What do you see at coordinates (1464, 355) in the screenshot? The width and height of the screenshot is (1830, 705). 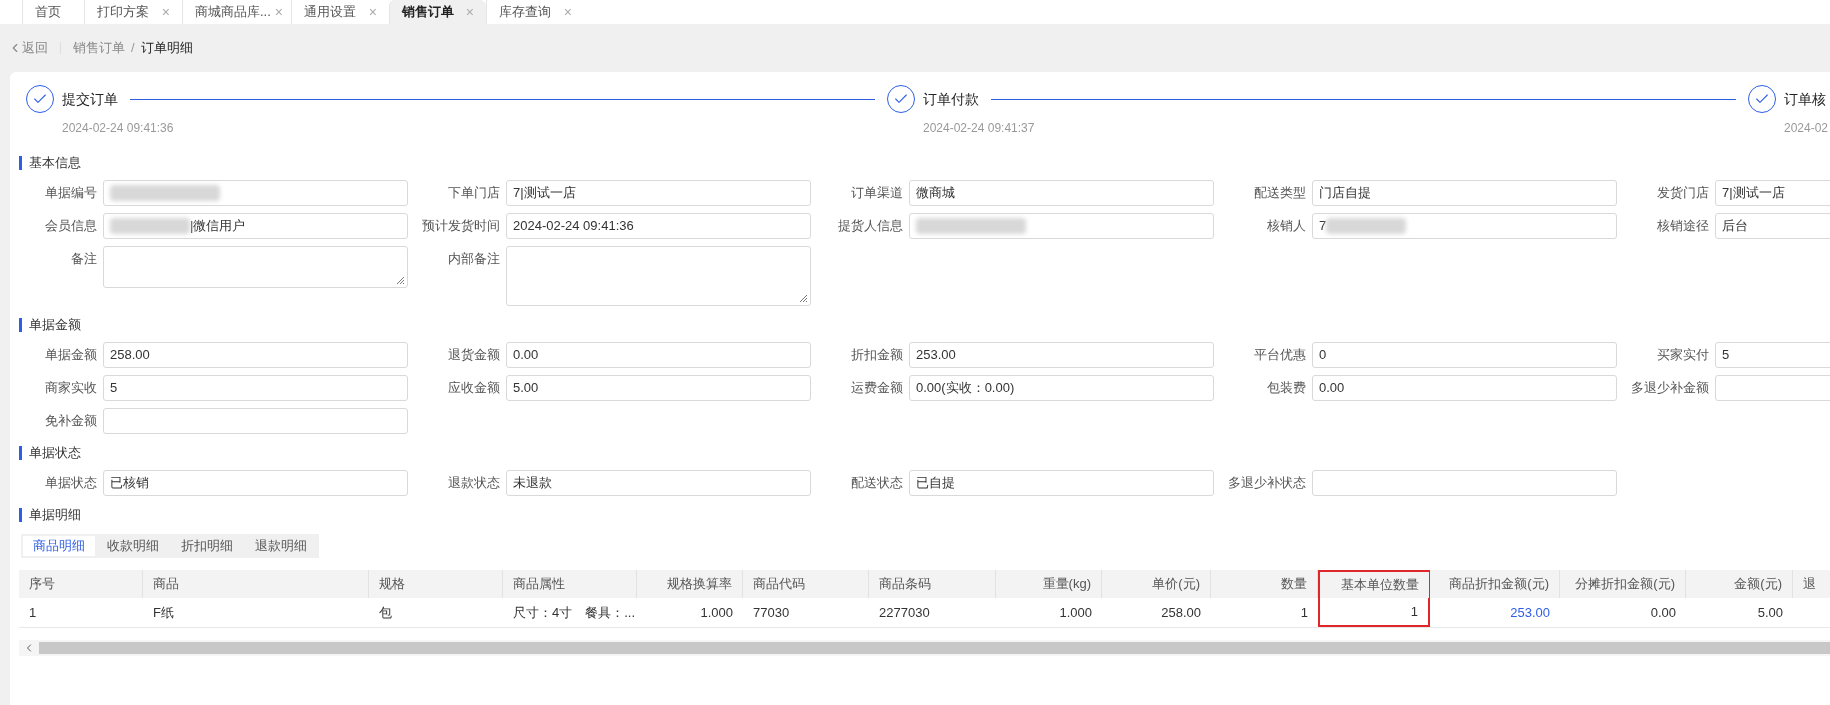 I see `input-field: 0` at bounding box center [1464, 355].